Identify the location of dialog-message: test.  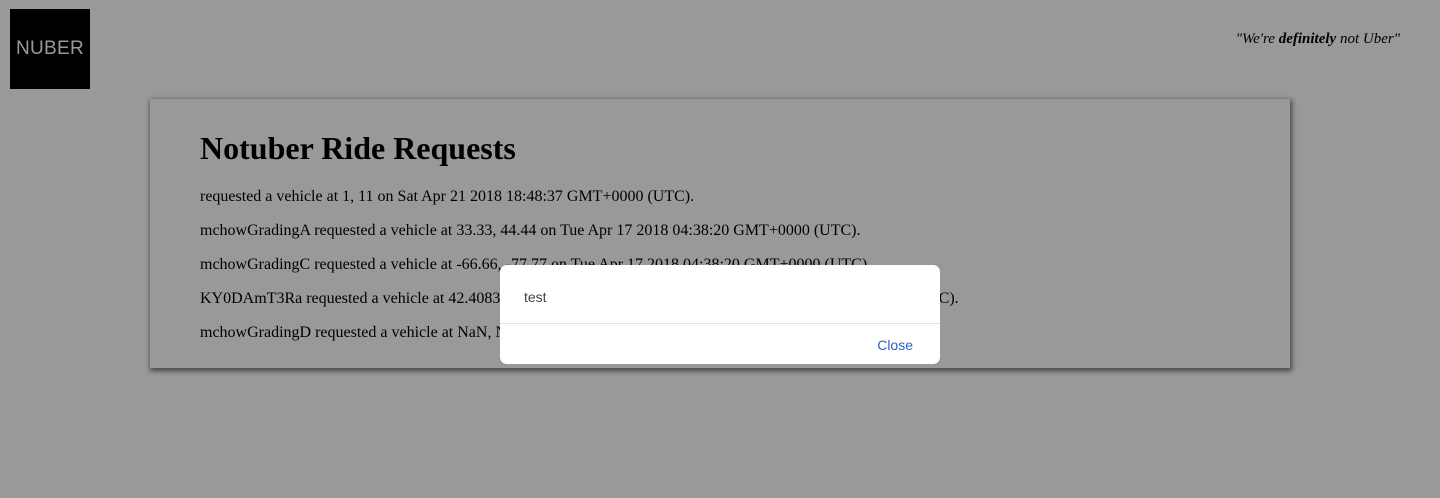
(720, 294).